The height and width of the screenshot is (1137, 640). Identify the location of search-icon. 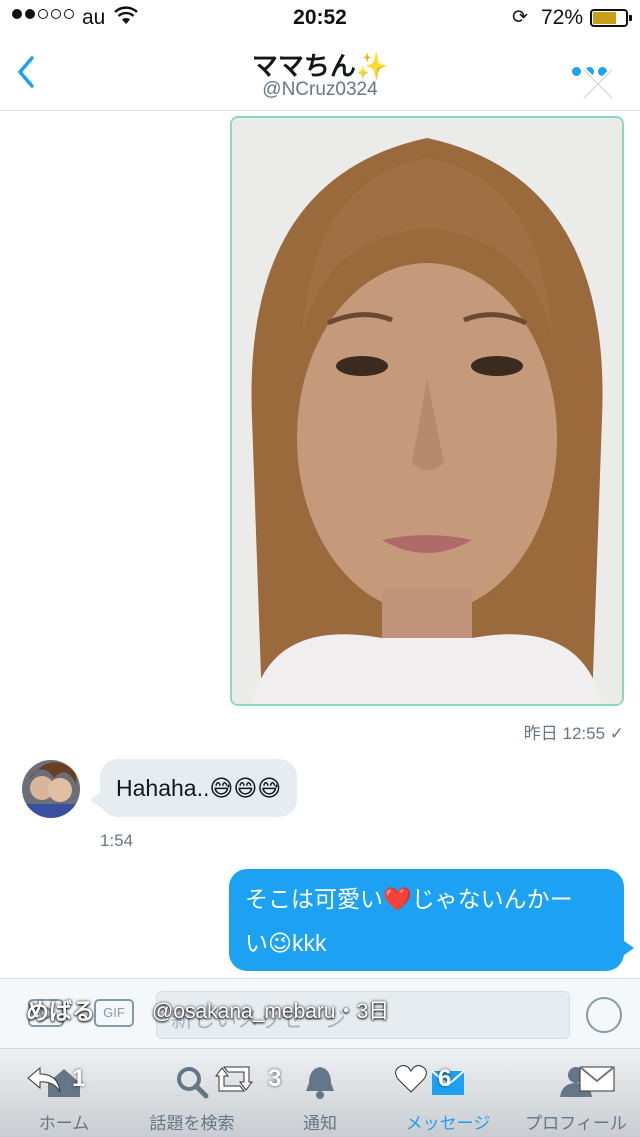
(193, 1083).